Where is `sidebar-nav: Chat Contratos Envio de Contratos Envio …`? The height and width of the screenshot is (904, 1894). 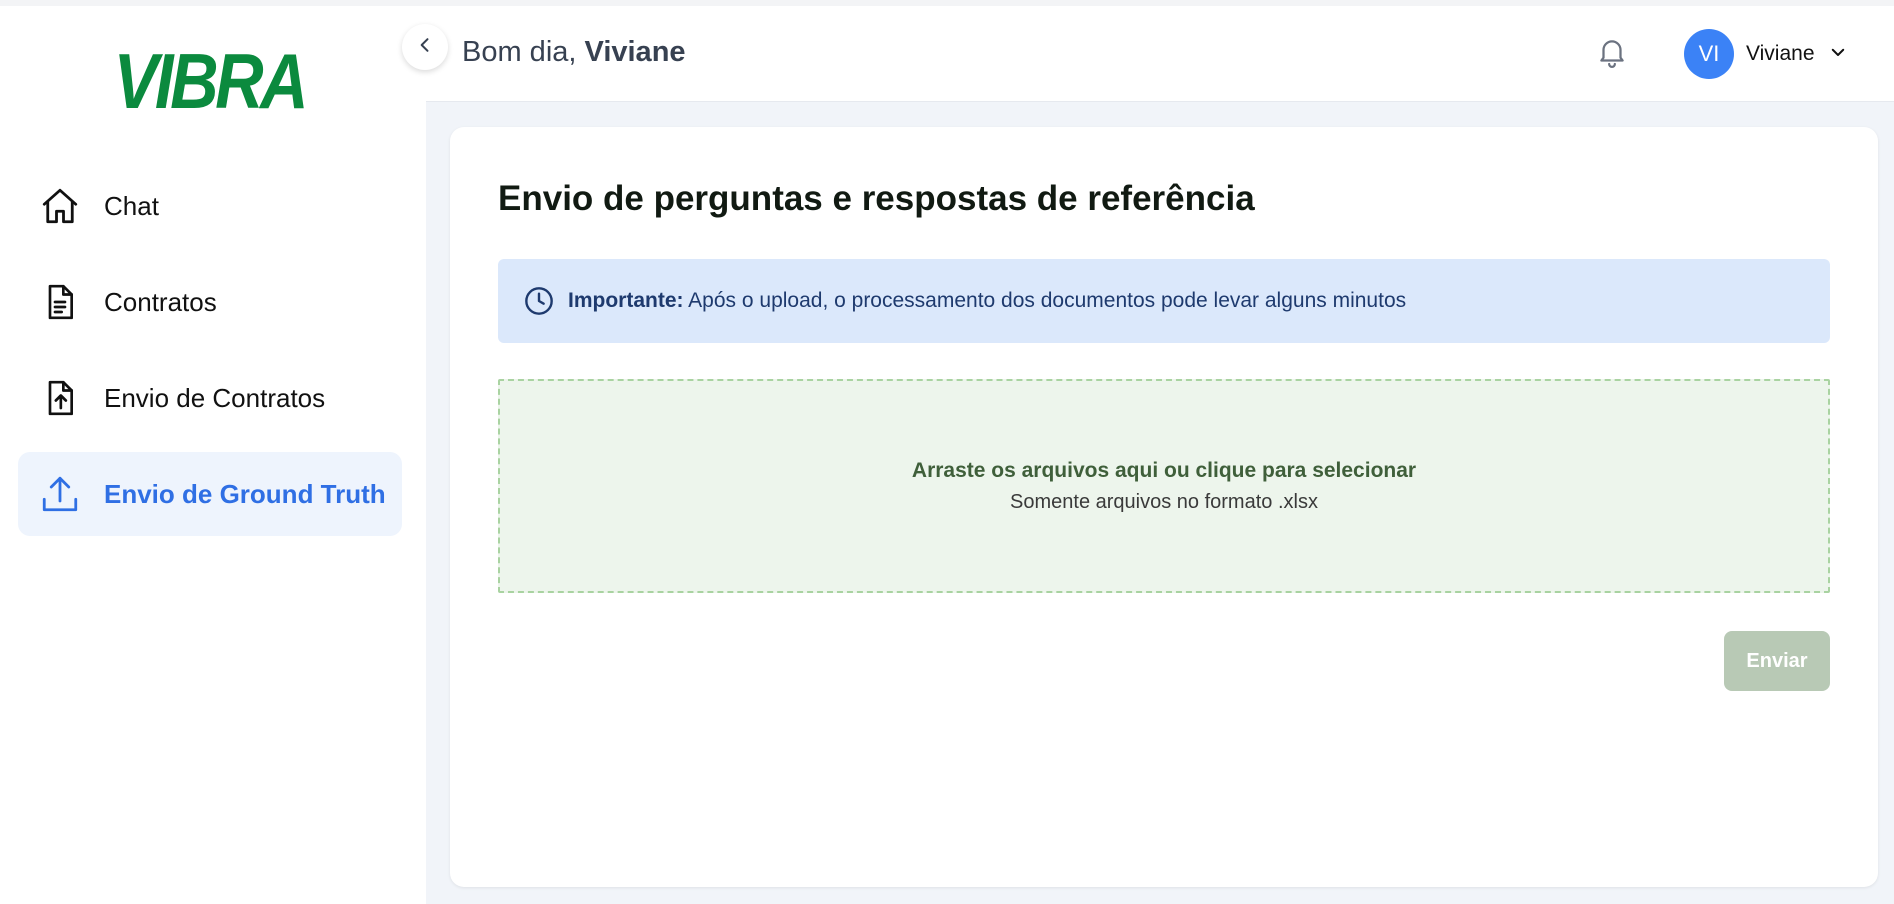 sidebar-nav: Chat Contratos Envio de Contratos Envio … is located at coordinates (210, 356).